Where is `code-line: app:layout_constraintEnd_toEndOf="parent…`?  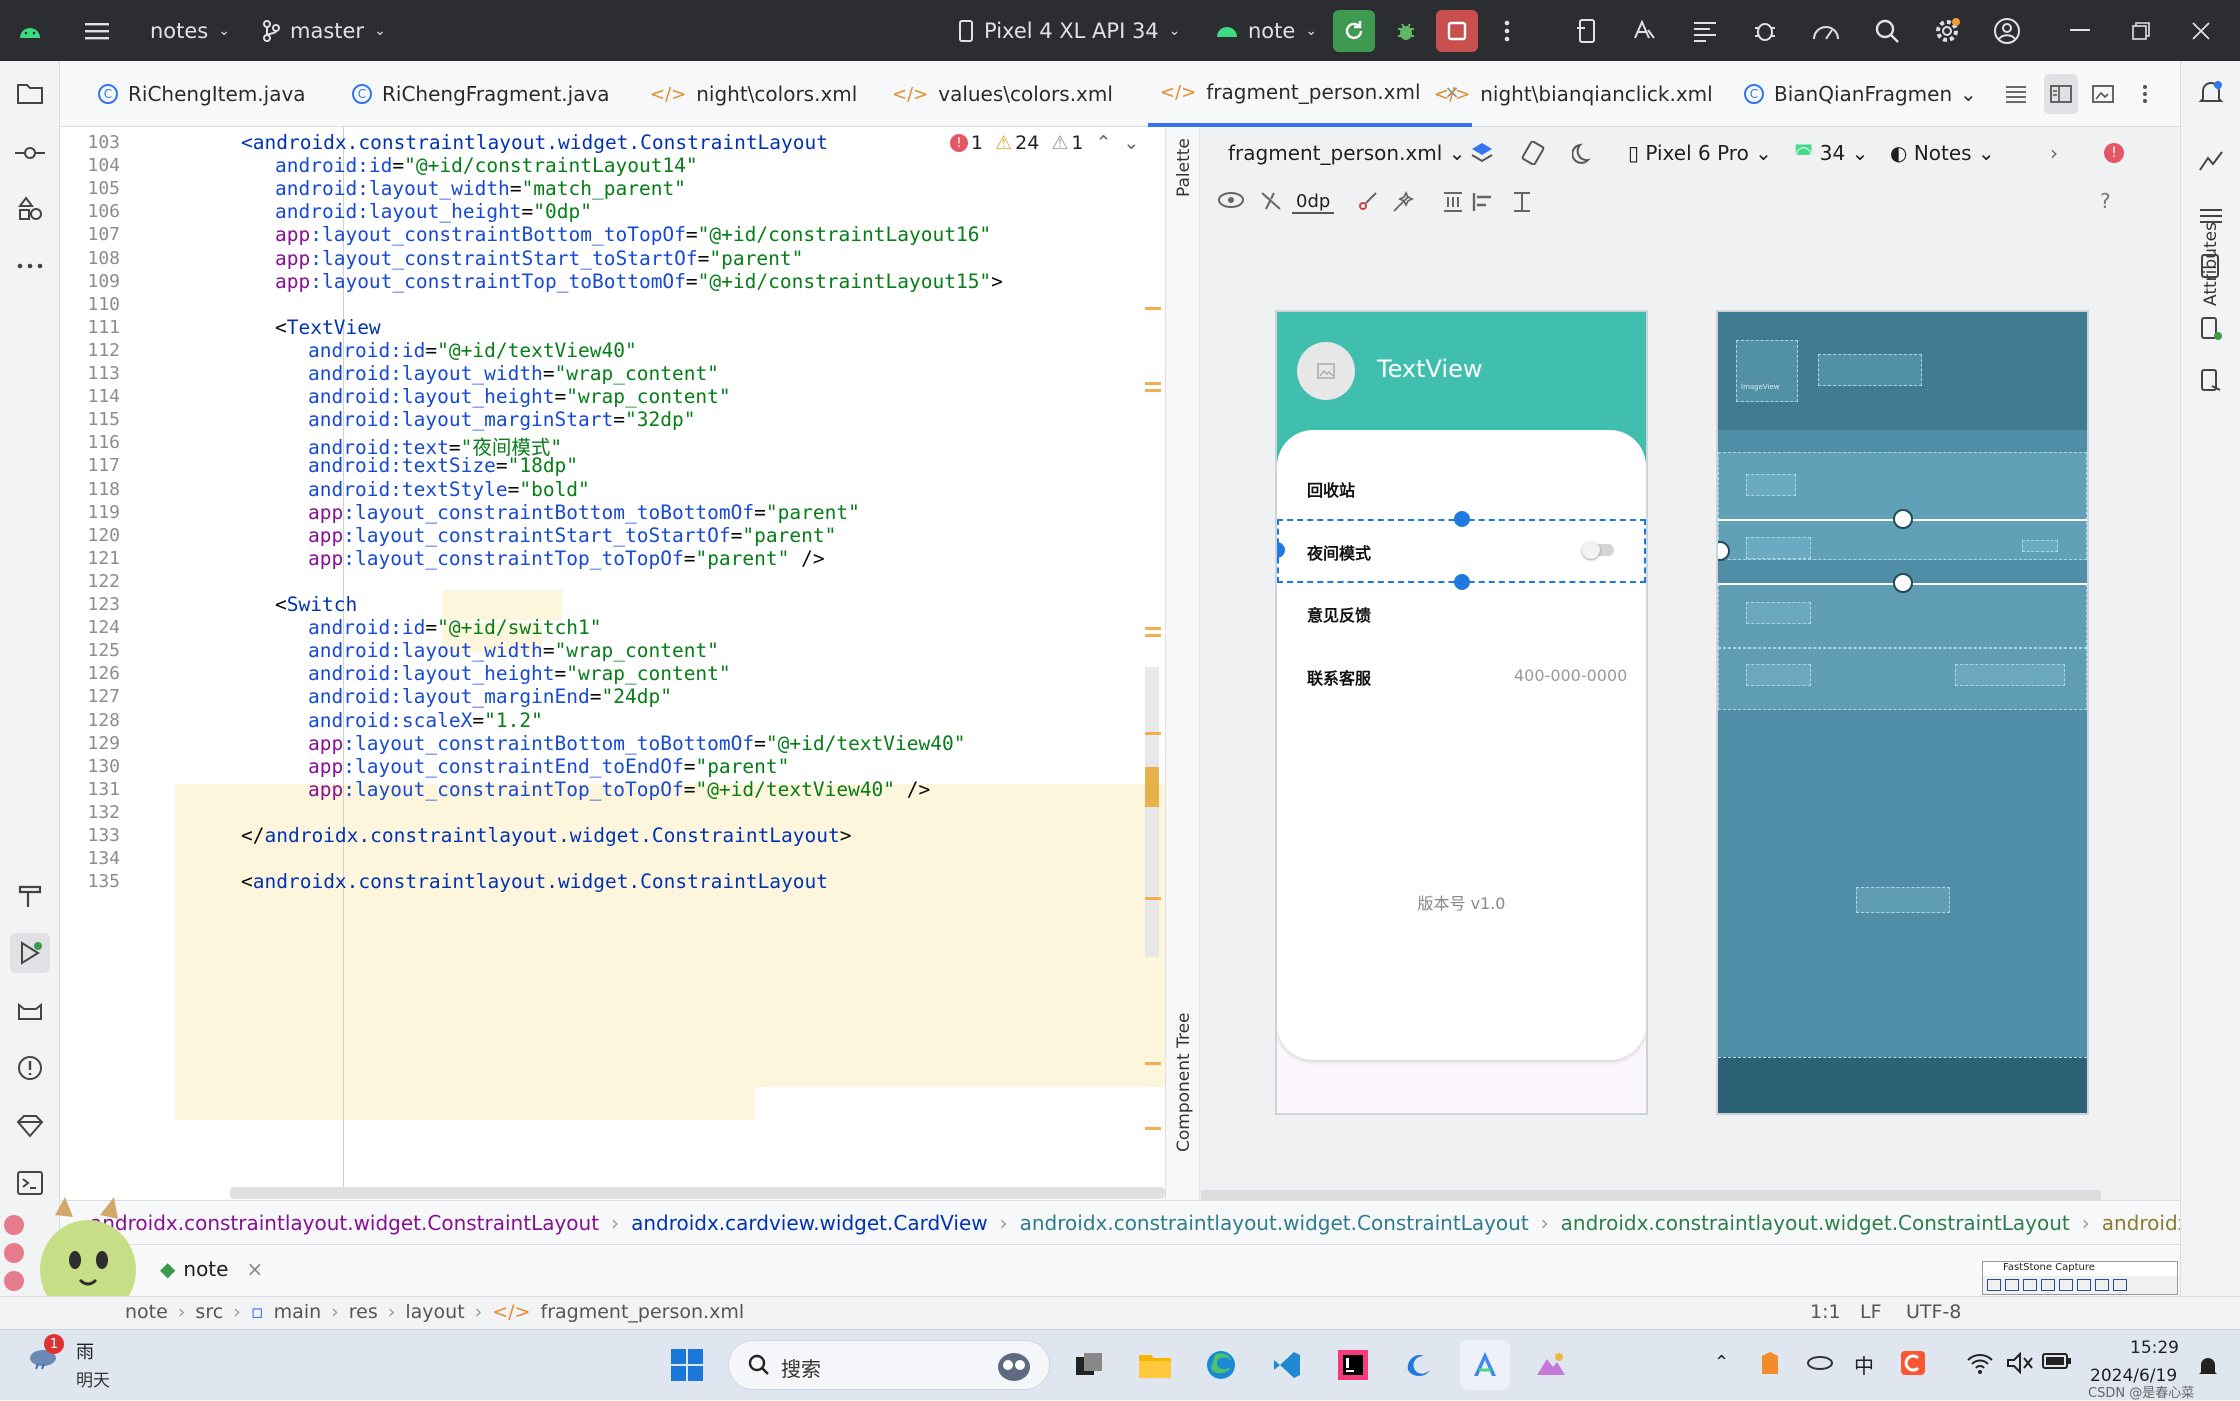 code-line: app:layout_constraintEnd_toEndOf="parent… is located at coordinates (548, 766).